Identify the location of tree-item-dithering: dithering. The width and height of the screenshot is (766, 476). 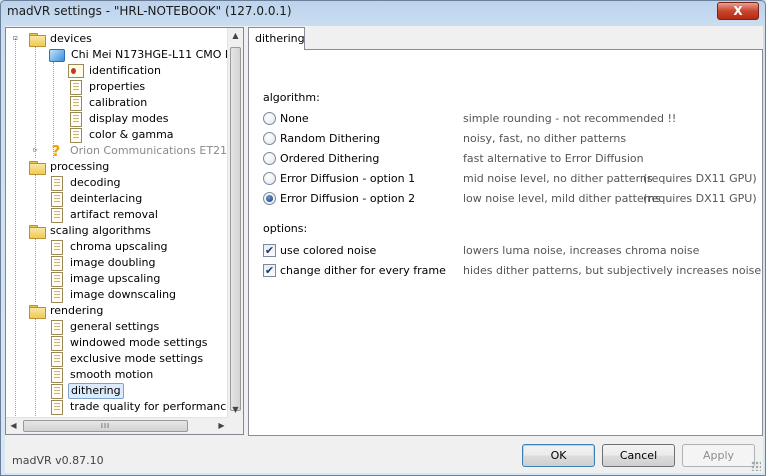
(87, 391).